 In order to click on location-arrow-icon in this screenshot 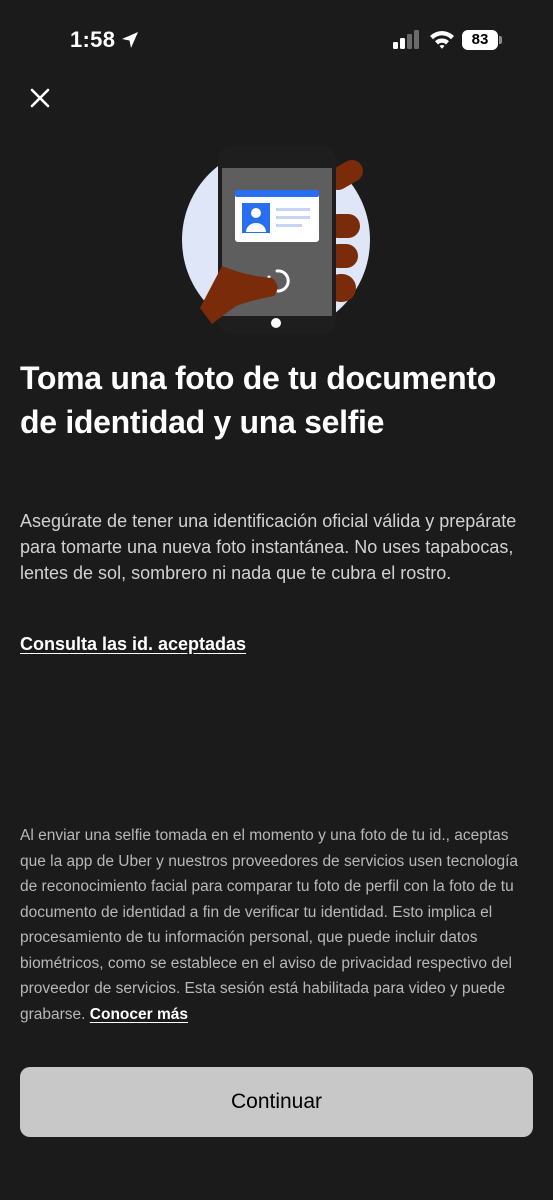, I will do `click(130, 40)`.